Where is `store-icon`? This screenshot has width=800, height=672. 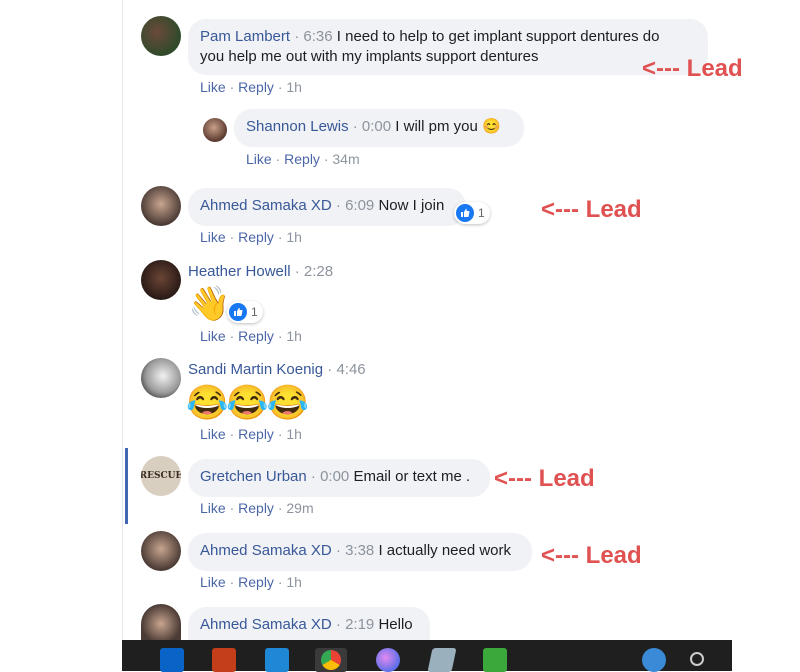 store-icon is located at coordinates (277, 660).